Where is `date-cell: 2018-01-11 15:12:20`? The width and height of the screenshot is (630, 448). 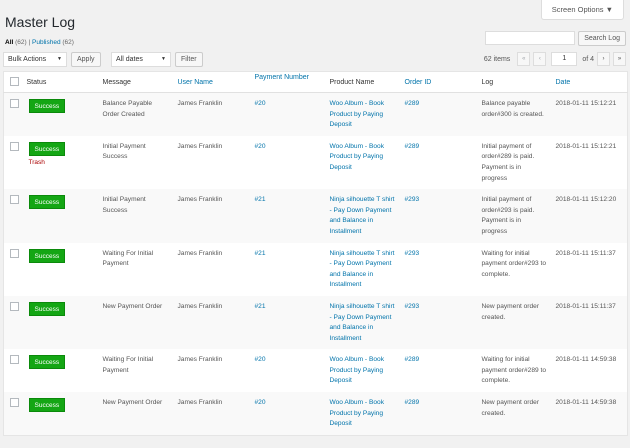 date-cell: 2018-01-11 15:12:20 is located at coordinates (589, 216).